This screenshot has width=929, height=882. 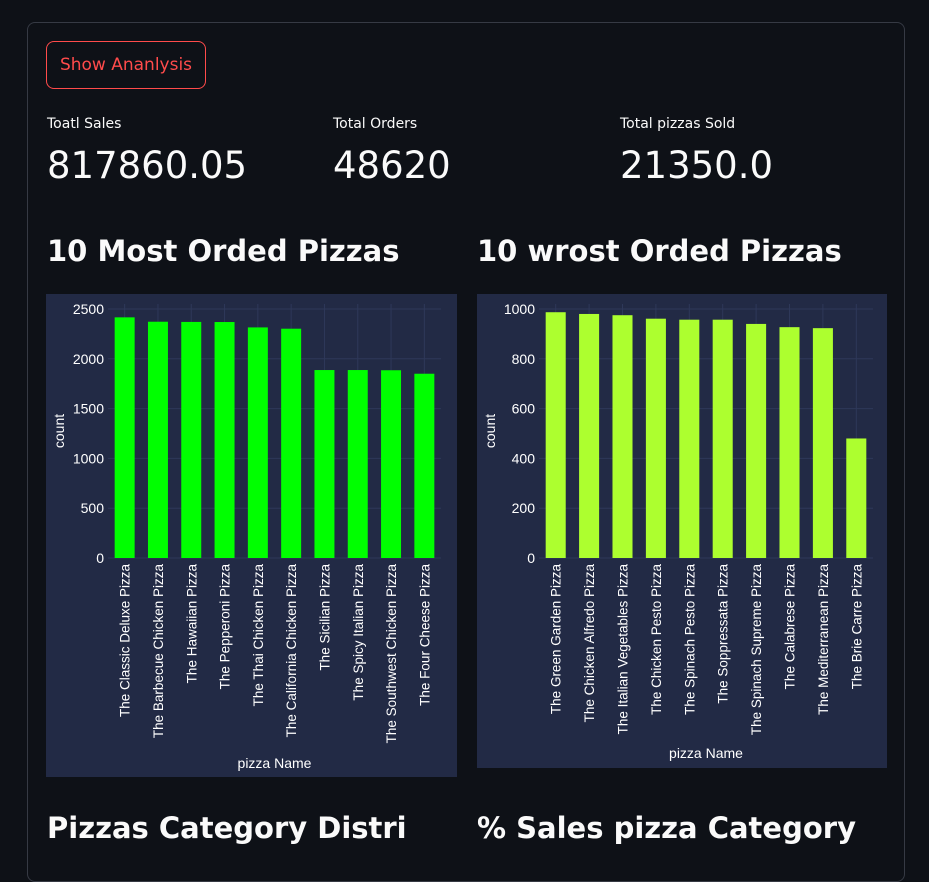 I want to click on heading-worst-ordered: 10 wrost Orded Pizzas, so click(x=659, y=251).